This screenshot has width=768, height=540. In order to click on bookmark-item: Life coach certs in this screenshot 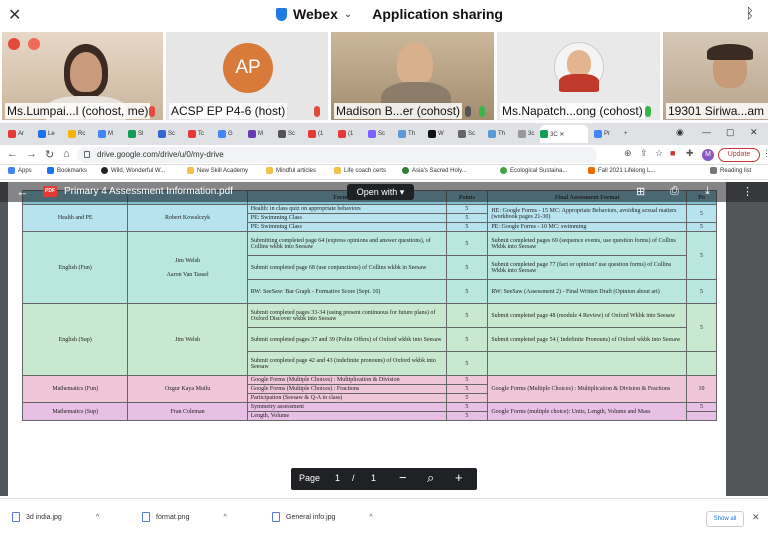, I will do `click(360, 170)`.